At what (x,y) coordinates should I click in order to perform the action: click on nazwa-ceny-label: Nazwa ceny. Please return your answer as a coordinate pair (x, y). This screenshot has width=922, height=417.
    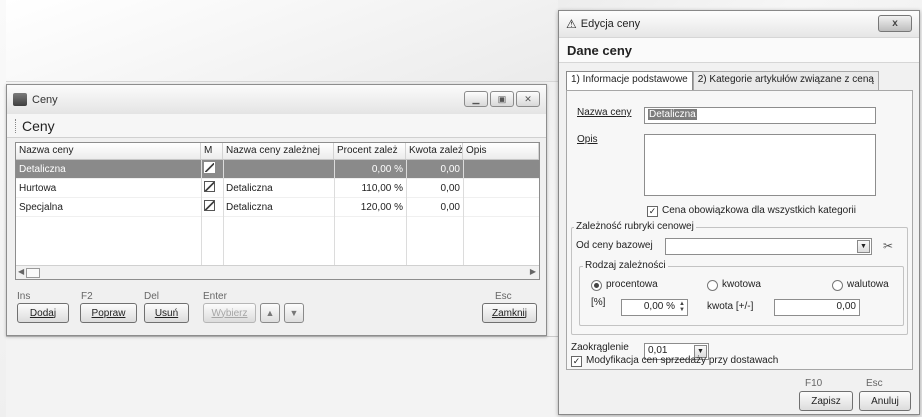
    Looking at the image, I should click on (604, 112).